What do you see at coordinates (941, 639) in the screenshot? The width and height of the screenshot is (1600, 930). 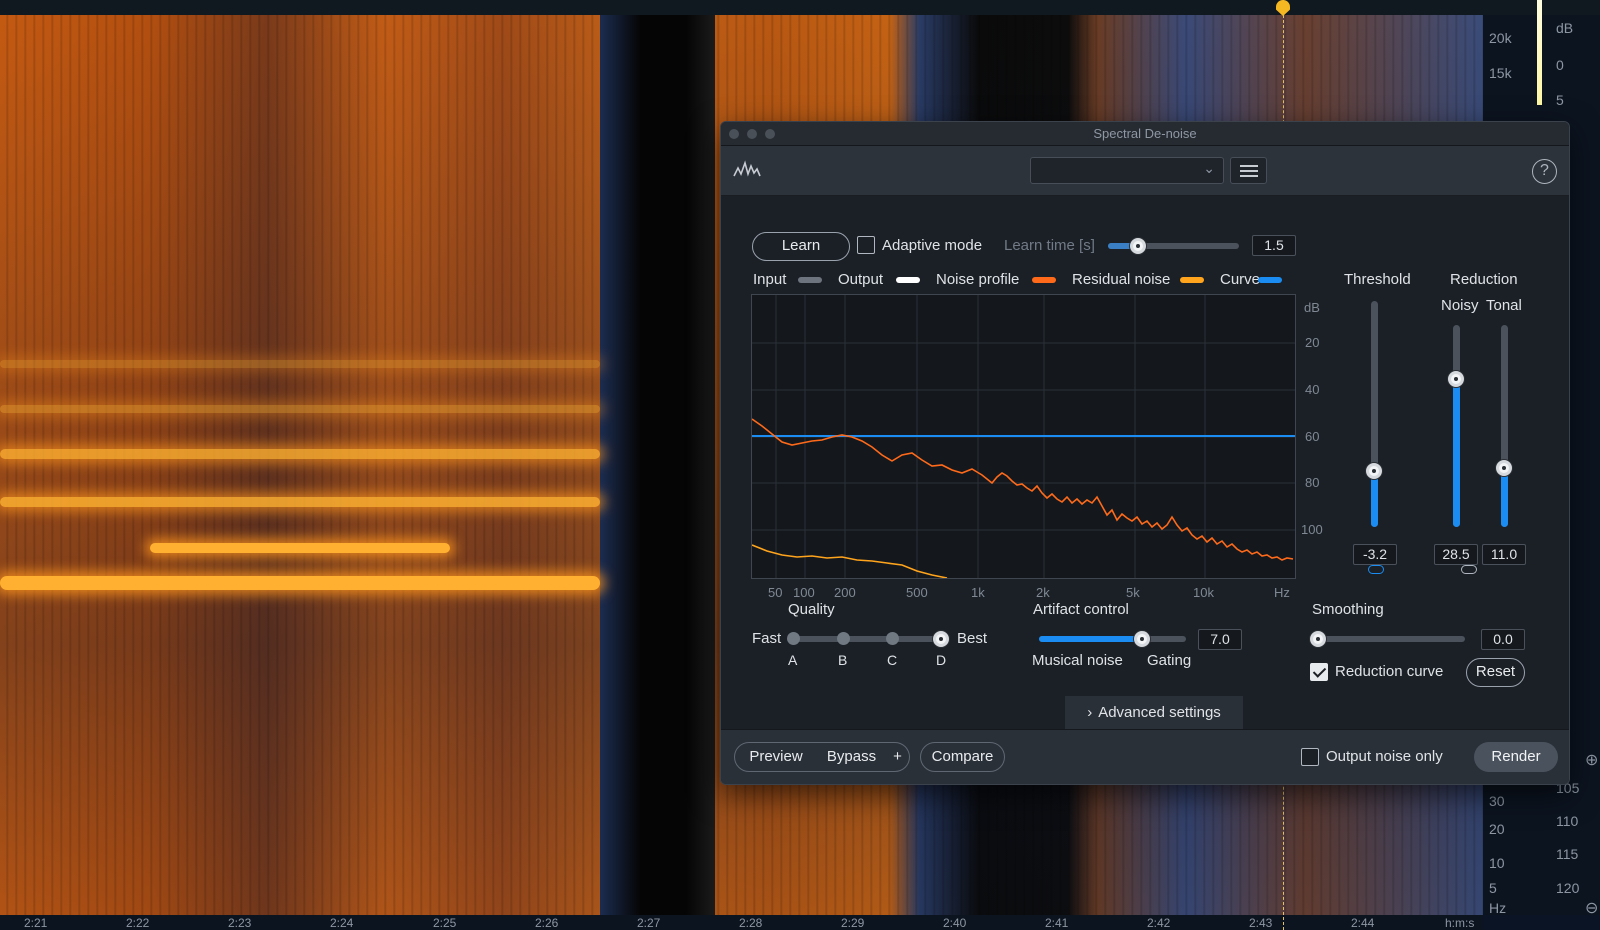 I see `quality-slider-thumb` at bounding box center [941, 639].